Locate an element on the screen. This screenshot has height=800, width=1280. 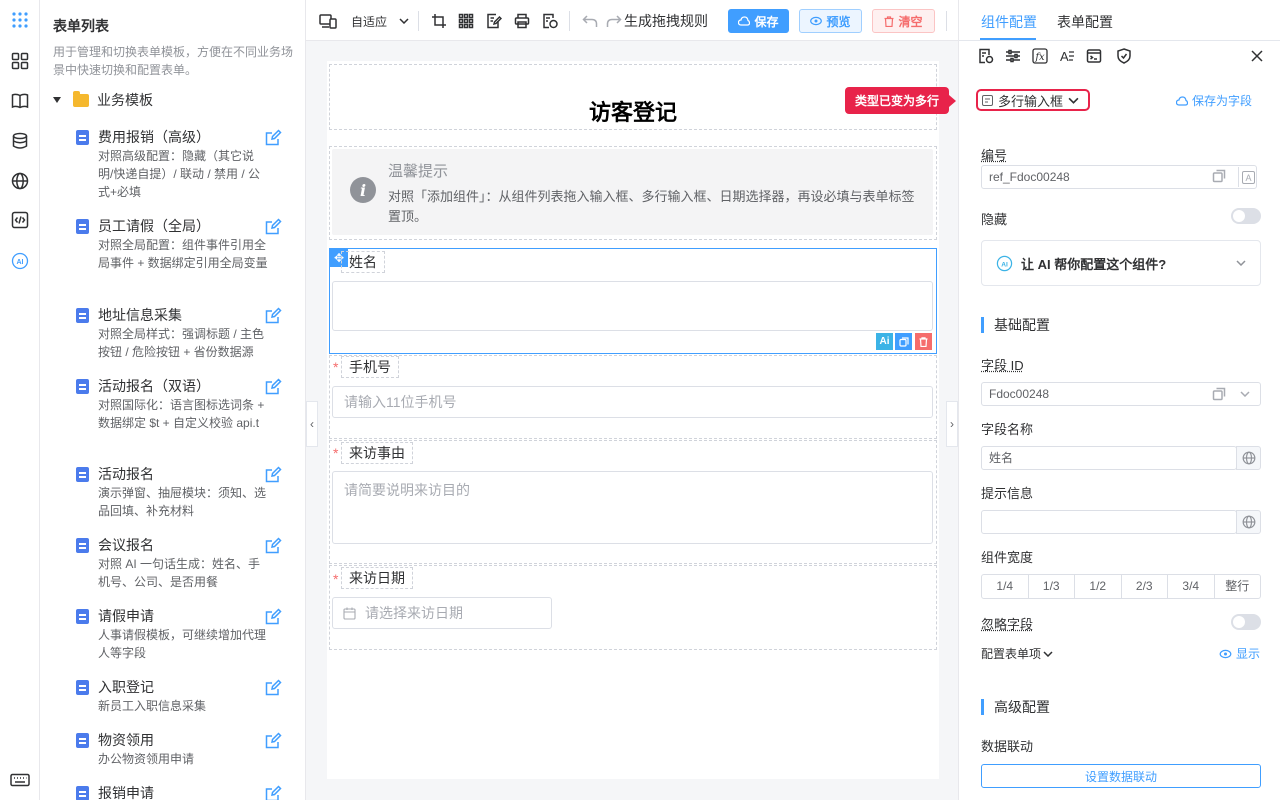
component-type-select: 多行输入框 is located at coordinates (1033, 100).